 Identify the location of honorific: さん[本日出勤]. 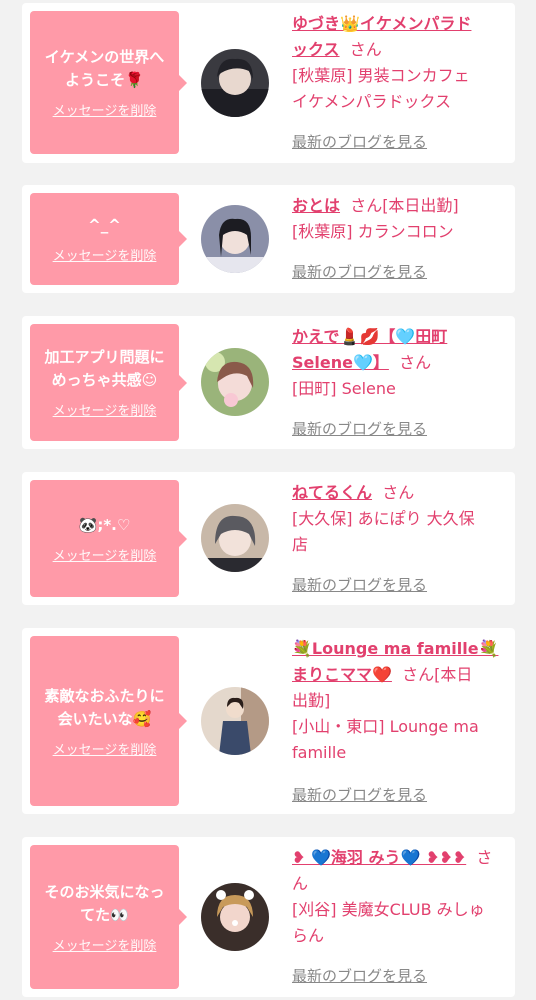
(404, 205).